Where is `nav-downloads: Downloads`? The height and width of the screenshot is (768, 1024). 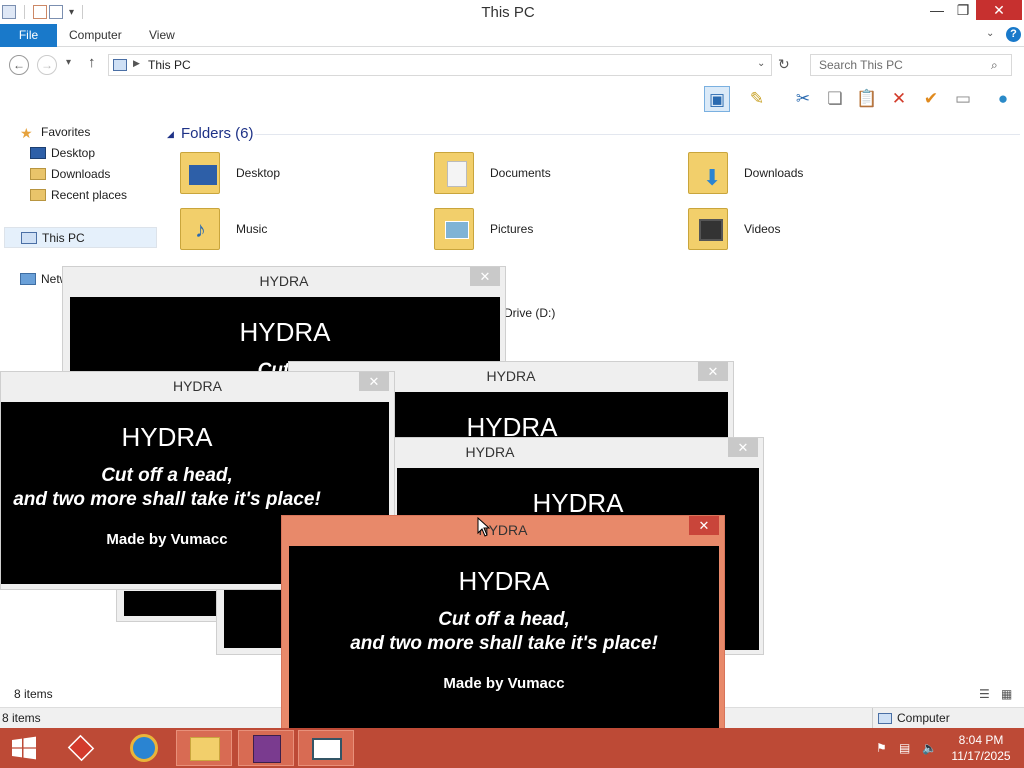
nav-downloads: Downloads is located at coordinates (70, 174).